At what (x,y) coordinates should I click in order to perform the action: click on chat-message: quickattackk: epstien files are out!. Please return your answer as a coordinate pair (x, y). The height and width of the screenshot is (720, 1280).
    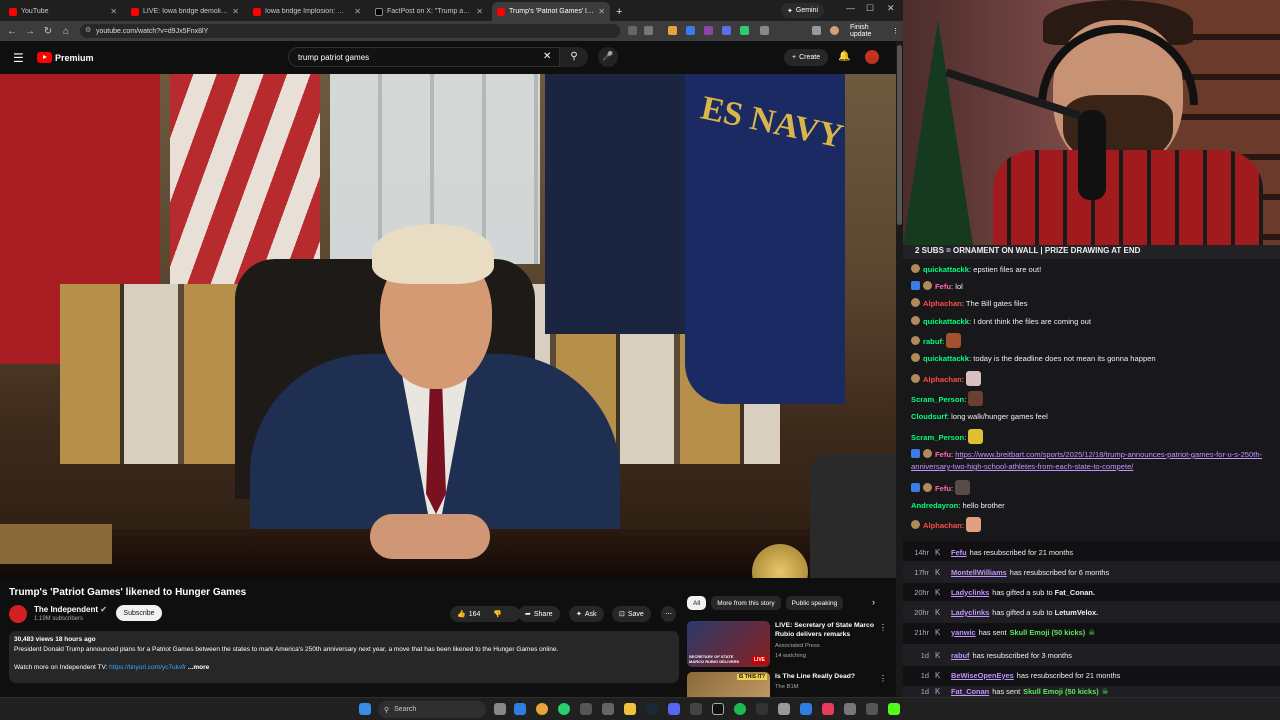
    Looking at the image, I should click on (1092, 270).